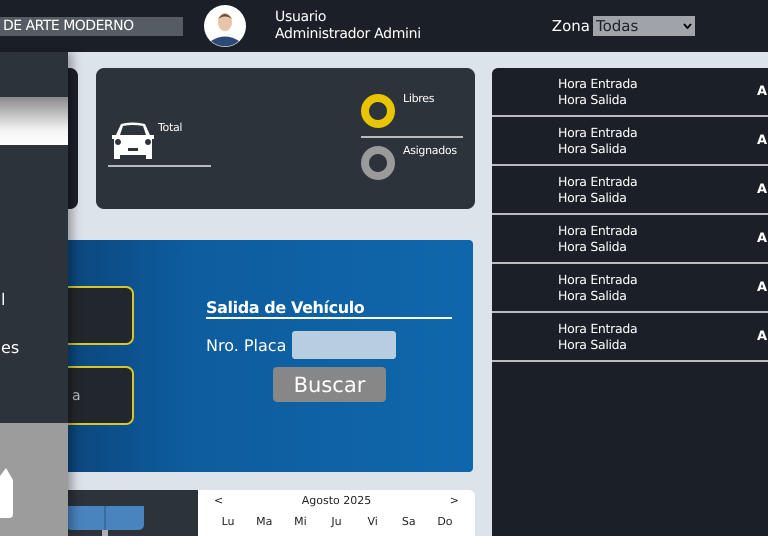  I want to click on previous-month-button: <, so click(219, 500).